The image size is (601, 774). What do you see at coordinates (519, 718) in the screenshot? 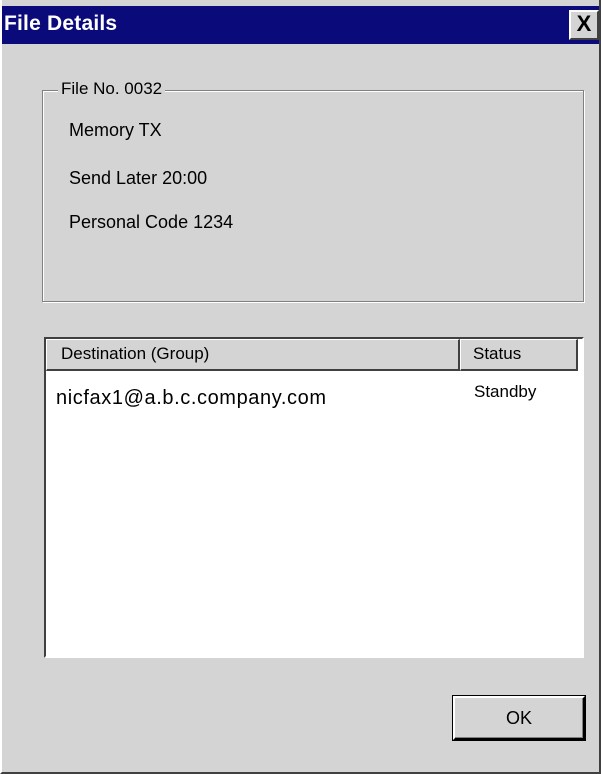
I see `ok-button: OK` at bounding box center [519, 718].